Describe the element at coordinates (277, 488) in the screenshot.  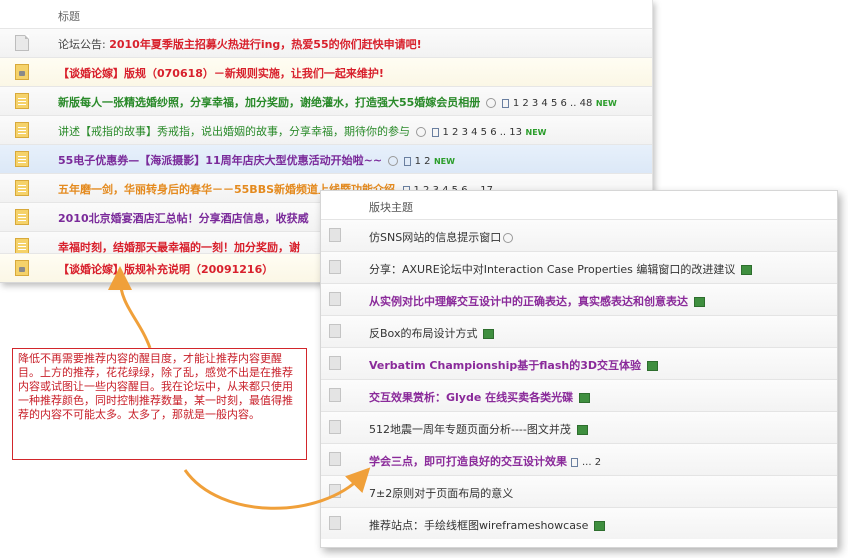
I see `arrow-to-bottom-list` at that location.